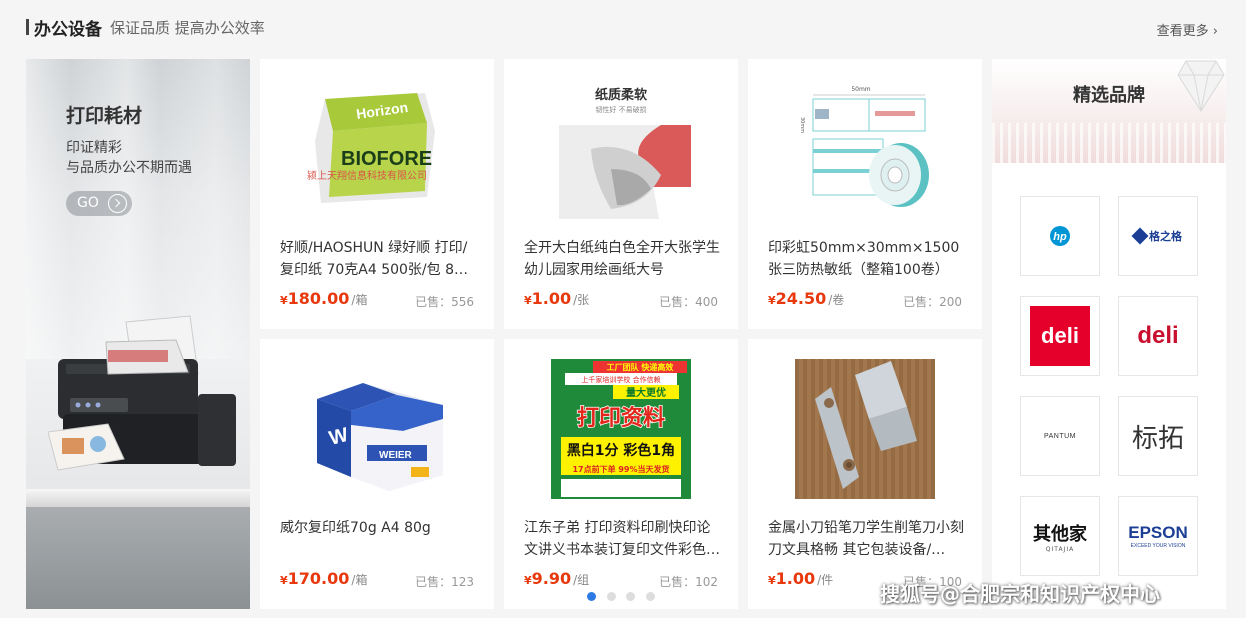 The image size is (1246, 618). Describe the element at coordinates (932, 302) in the screenshot. I see `sold-count: 已售：200` at that location.